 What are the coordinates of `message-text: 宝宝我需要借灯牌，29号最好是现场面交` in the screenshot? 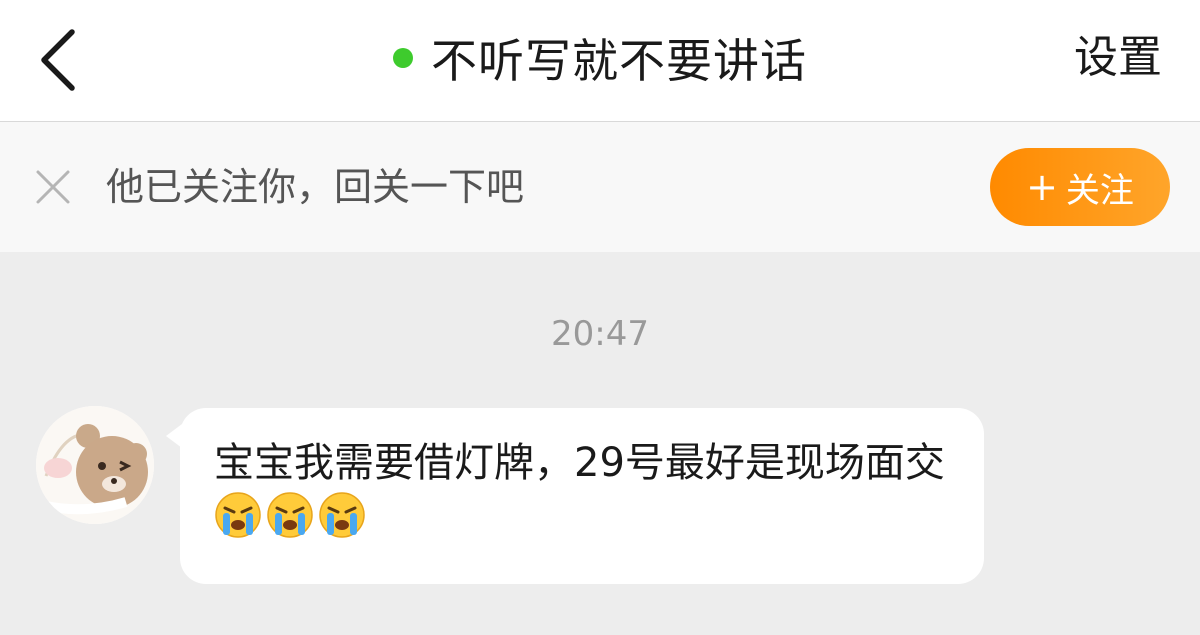 It's located at (579, 463).